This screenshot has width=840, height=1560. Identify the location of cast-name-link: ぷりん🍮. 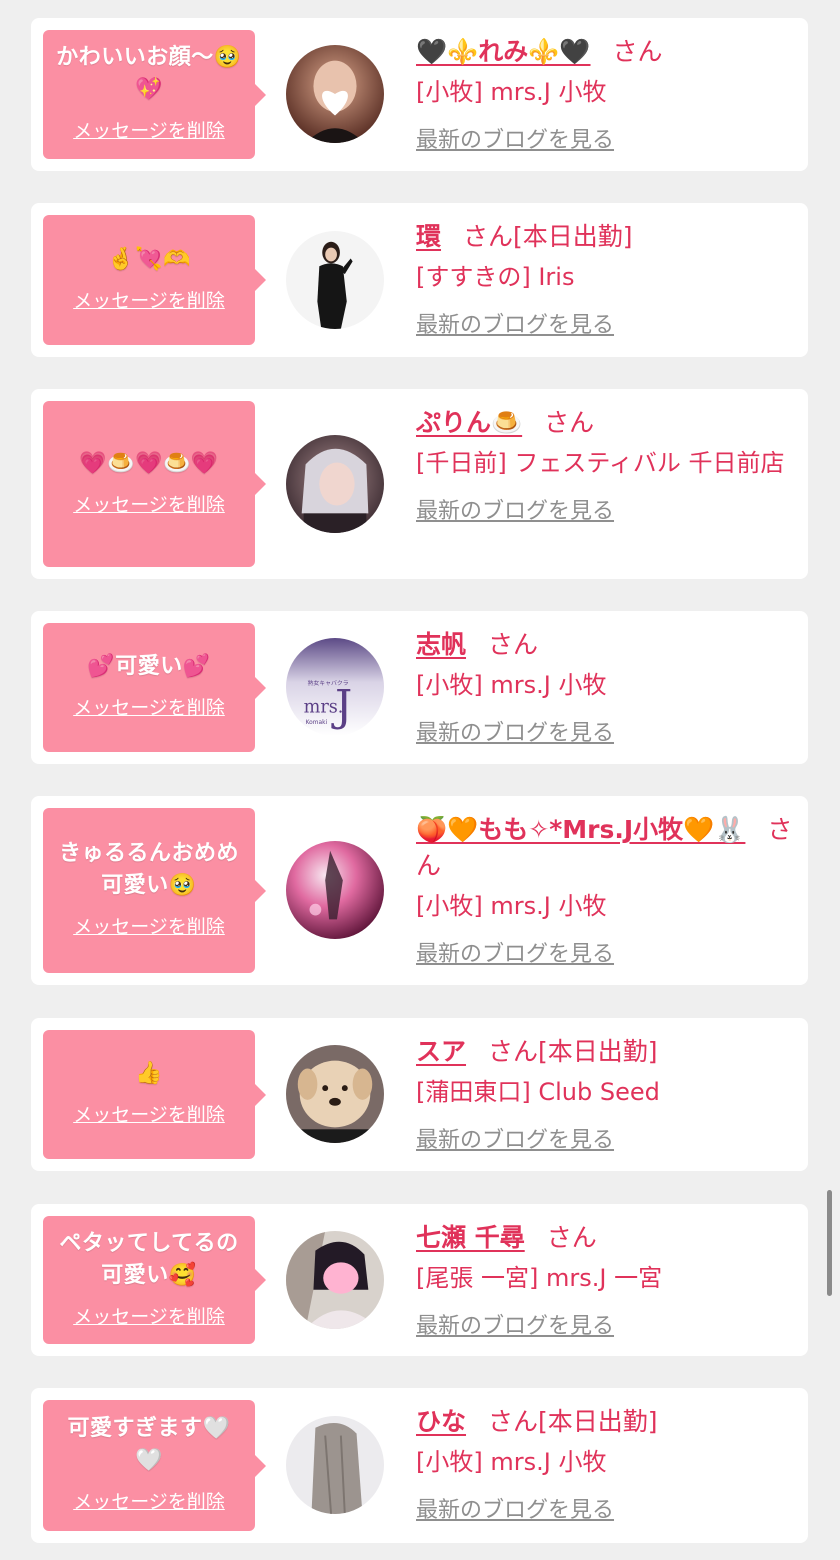
(469, 422).